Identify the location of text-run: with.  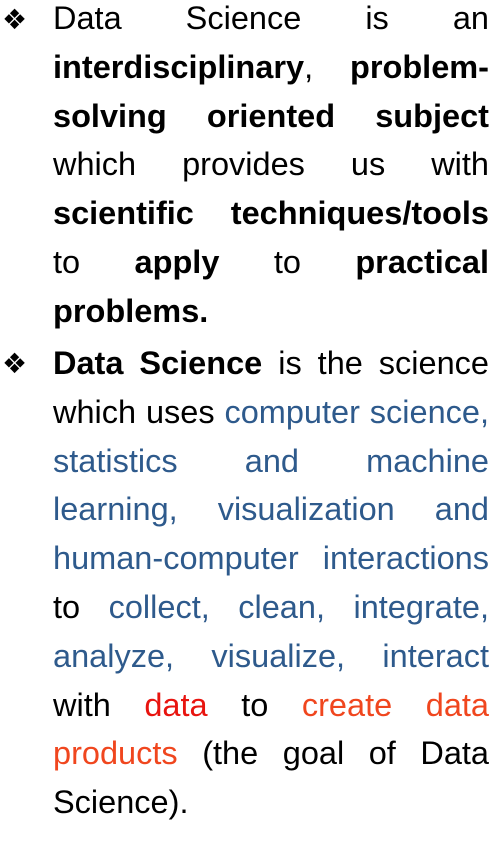
(82, 704).